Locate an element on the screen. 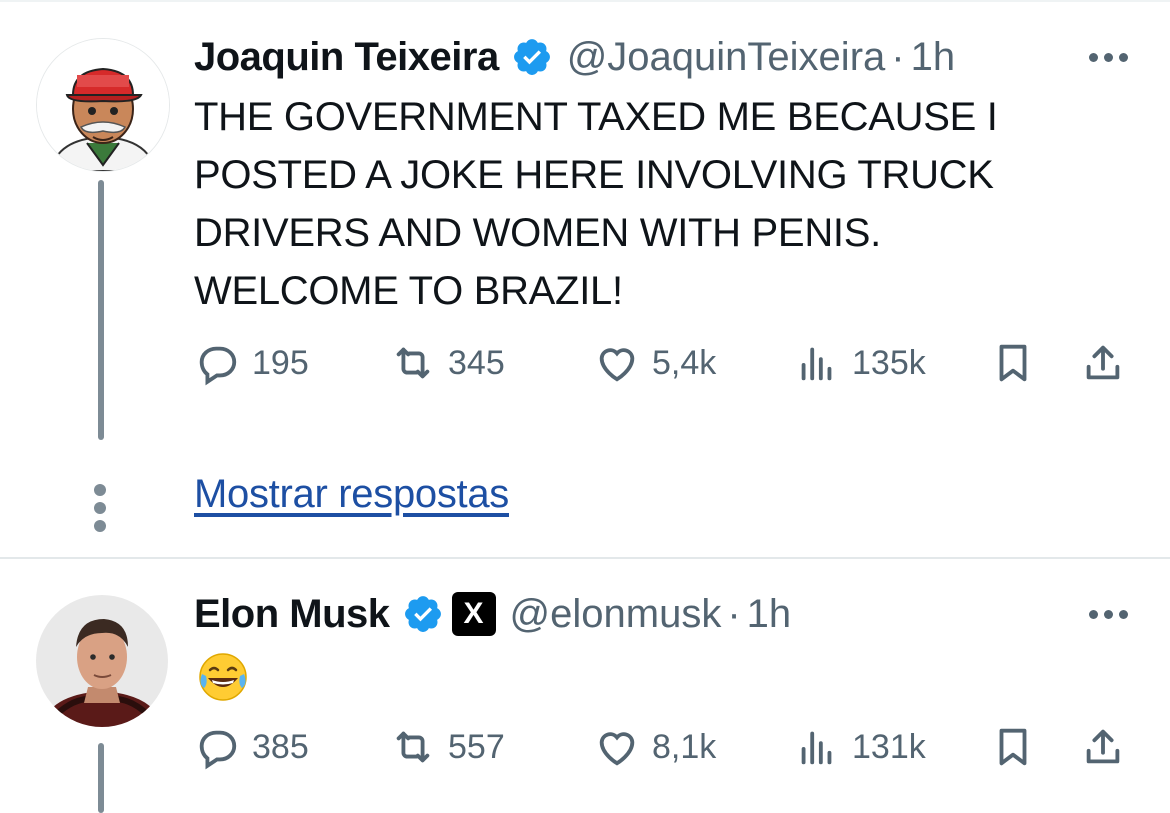  tweet-actions: 385 557 8,1k 131k is located at coordinates (664, 754).